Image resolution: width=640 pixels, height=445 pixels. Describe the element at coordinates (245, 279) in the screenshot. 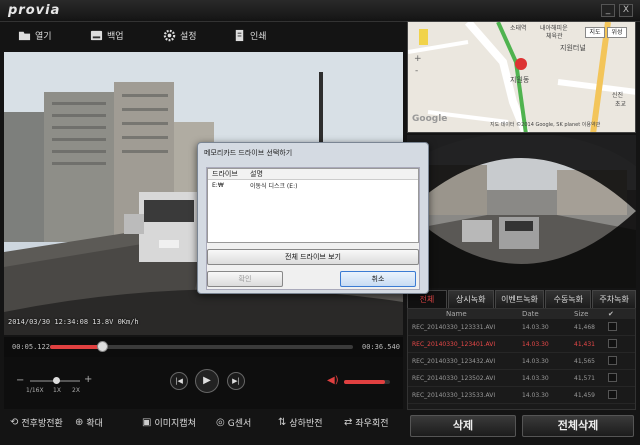

I see `ok-button: 확인` at that location.